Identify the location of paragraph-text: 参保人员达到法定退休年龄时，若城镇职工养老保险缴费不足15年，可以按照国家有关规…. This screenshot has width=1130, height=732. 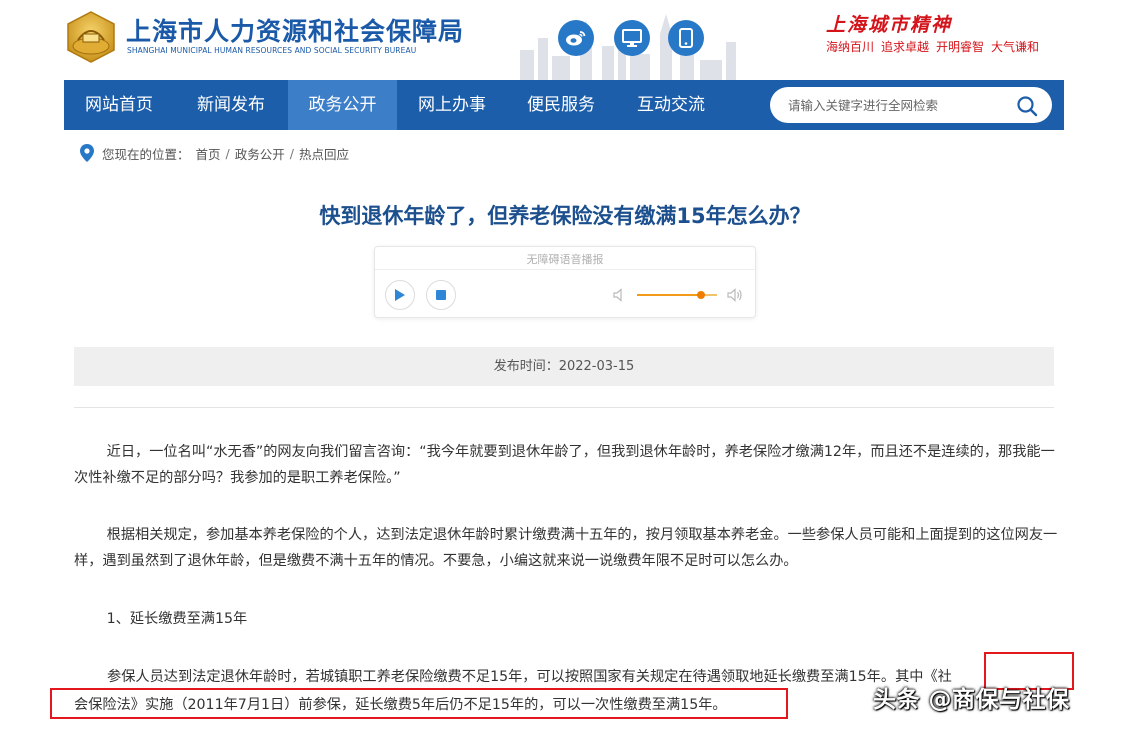
(501, 677).